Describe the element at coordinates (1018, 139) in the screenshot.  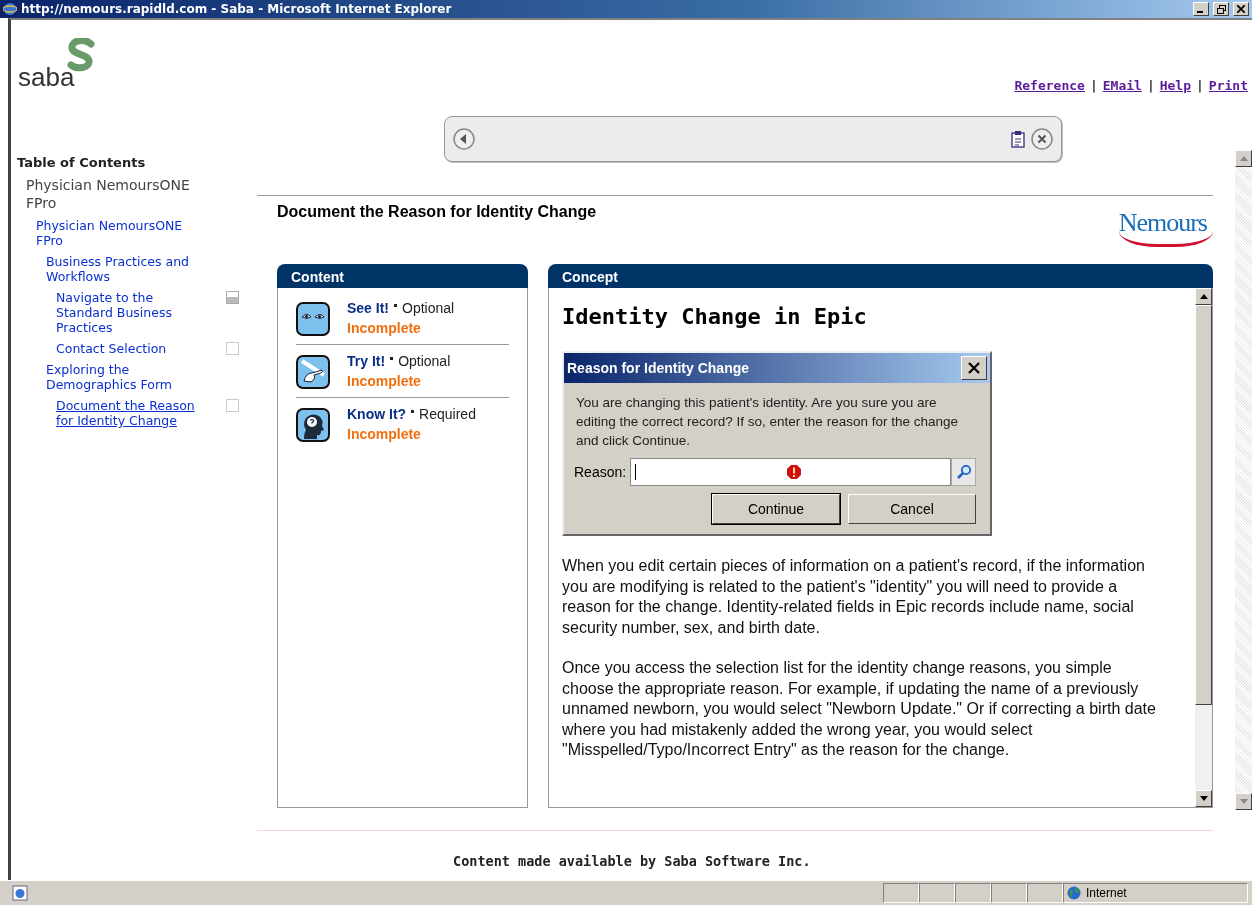
I see `clipboard-icon` at that location.